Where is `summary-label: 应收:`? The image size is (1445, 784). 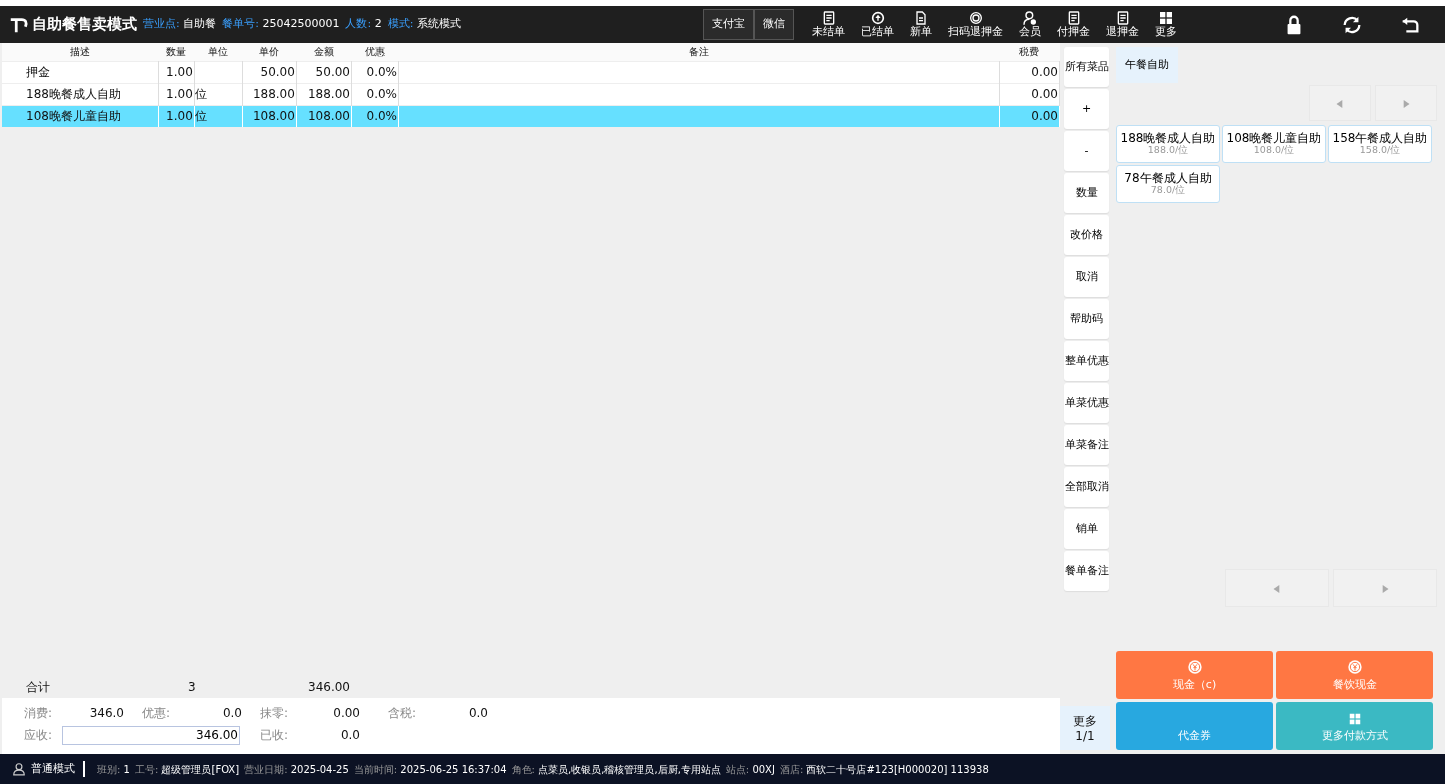 summary-label: 应收: is located at coordinates (39, 735).